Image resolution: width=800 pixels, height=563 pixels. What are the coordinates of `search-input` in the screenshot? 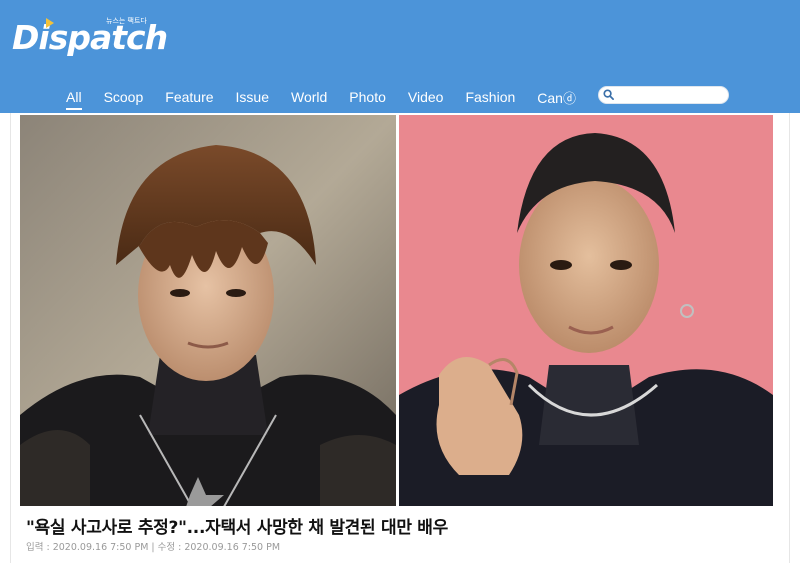 It's located at (671, 95).